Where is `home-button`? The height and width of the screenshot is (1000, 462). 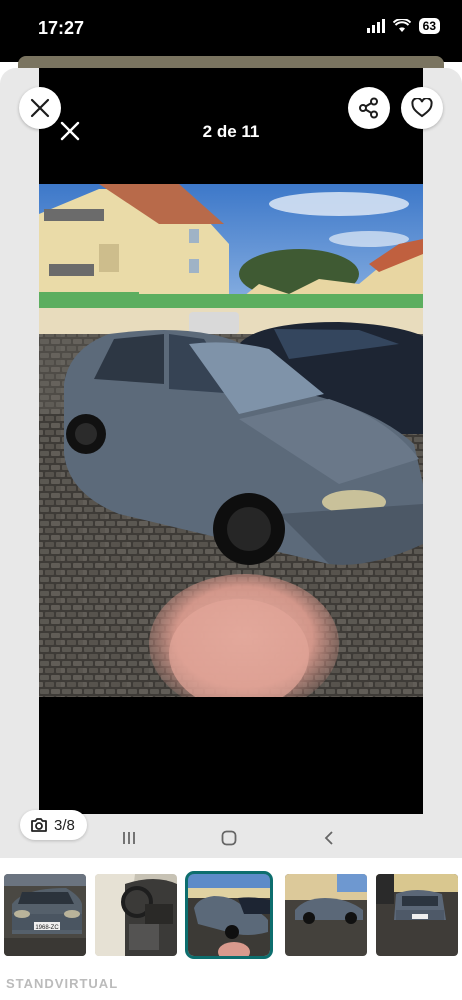 home-button is located at coordinates (229, 838).